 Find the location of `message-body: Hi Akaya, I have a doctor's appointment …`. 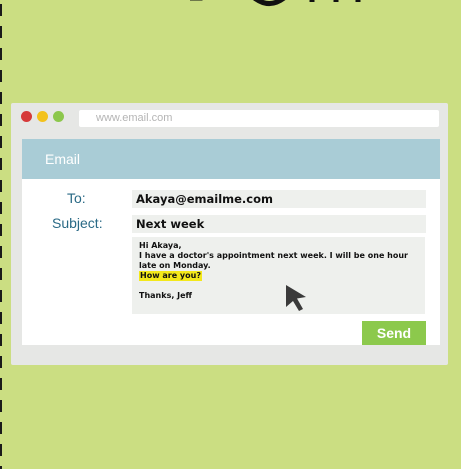

message-body: Hi Akaya, I have a doctor's appointment … is located at coordinates (278, 275).